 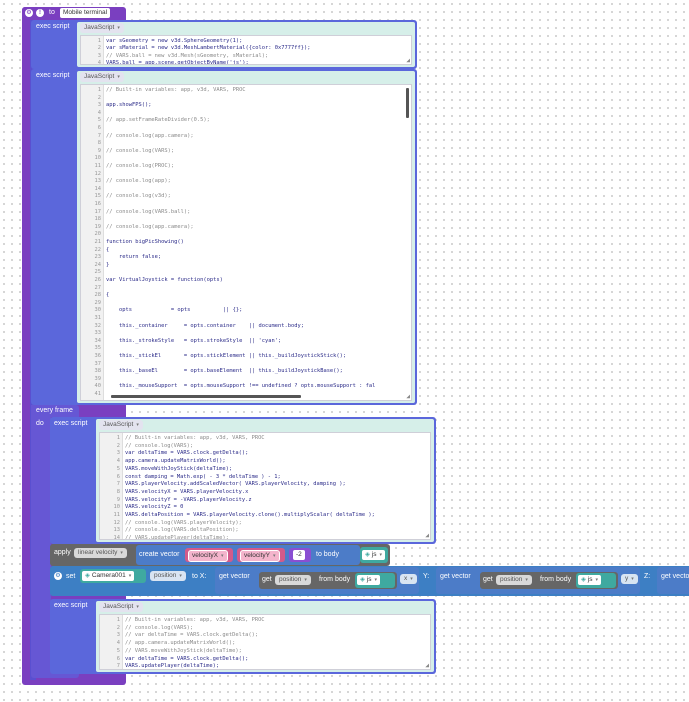 I want to click on number-block: -2, so click(x=300, y=555).